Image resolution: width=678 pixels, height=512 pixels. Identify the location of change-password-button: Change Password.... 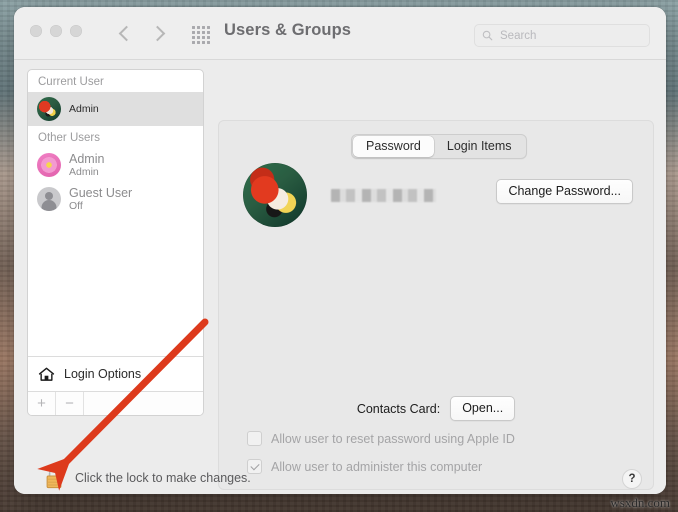
(564, 191).